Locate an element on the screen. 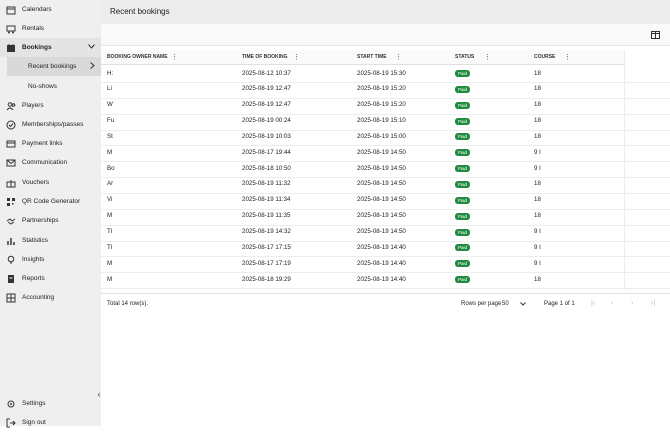  start-time-cell: 2025-08-19 15:10 is located at coordinates (381, 121).